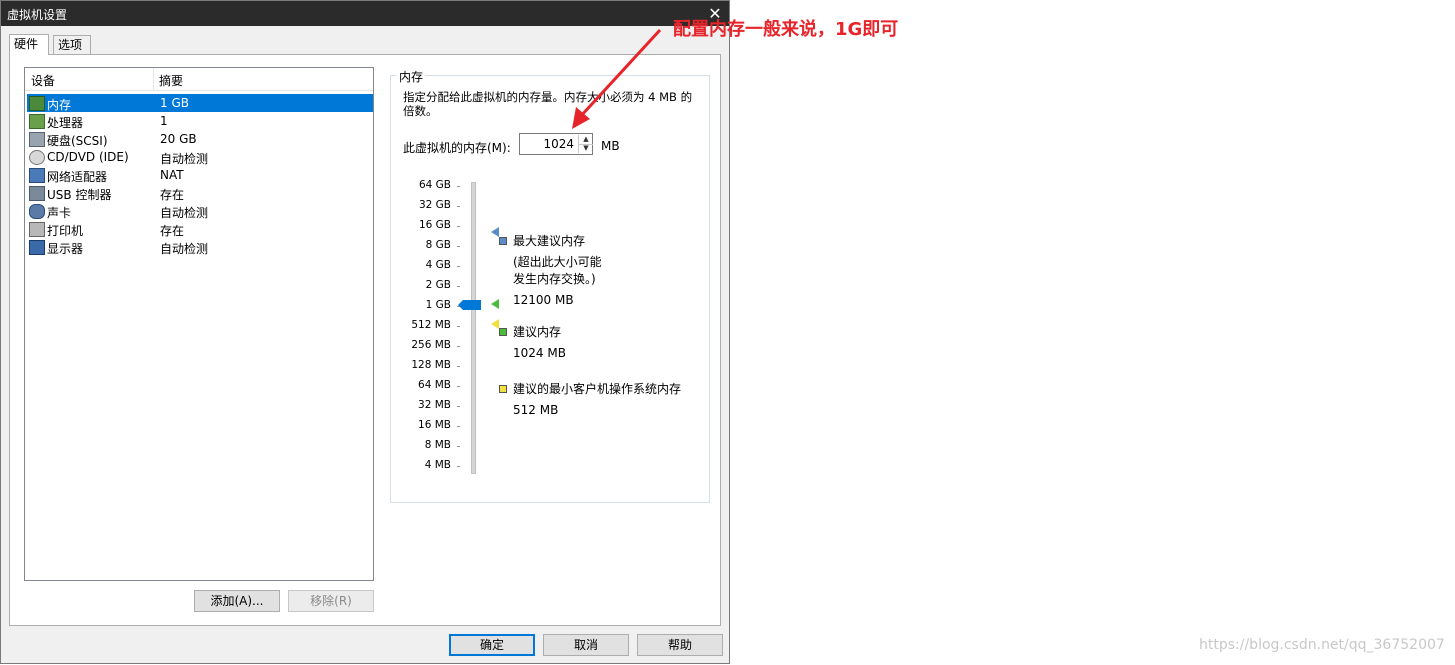 The width and height of the screenshot is (1455, 665). What do you see at coordinates (469, 305) in the screenshot?
I see `memory-slider-thumb` at bounding box center [469, 305].